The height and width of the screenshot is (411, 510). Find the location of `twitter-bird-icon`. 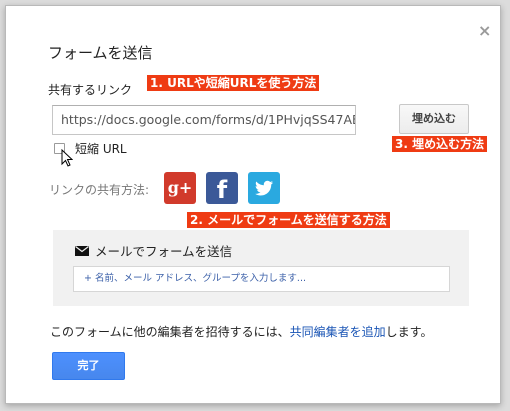

twitter-bird-icon is located at coordinates (264, 188).